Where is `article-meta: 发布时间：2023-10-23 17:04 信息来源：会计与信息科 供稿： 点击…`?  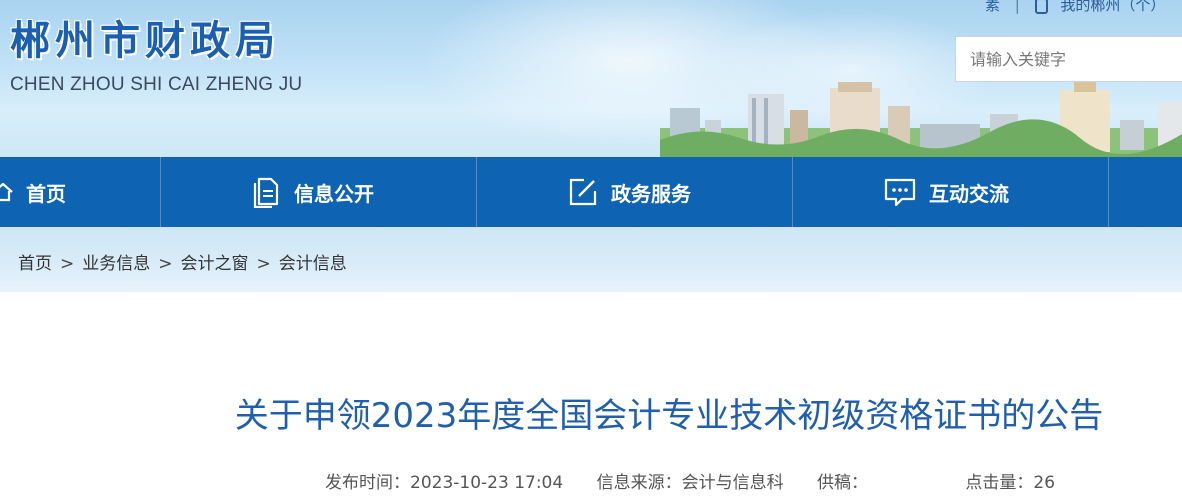 article-meta: 发布时间：2023-10-23 17:04 信息来源：会计与信息科 供稿： 点击… is located at coordinates (704, 480).